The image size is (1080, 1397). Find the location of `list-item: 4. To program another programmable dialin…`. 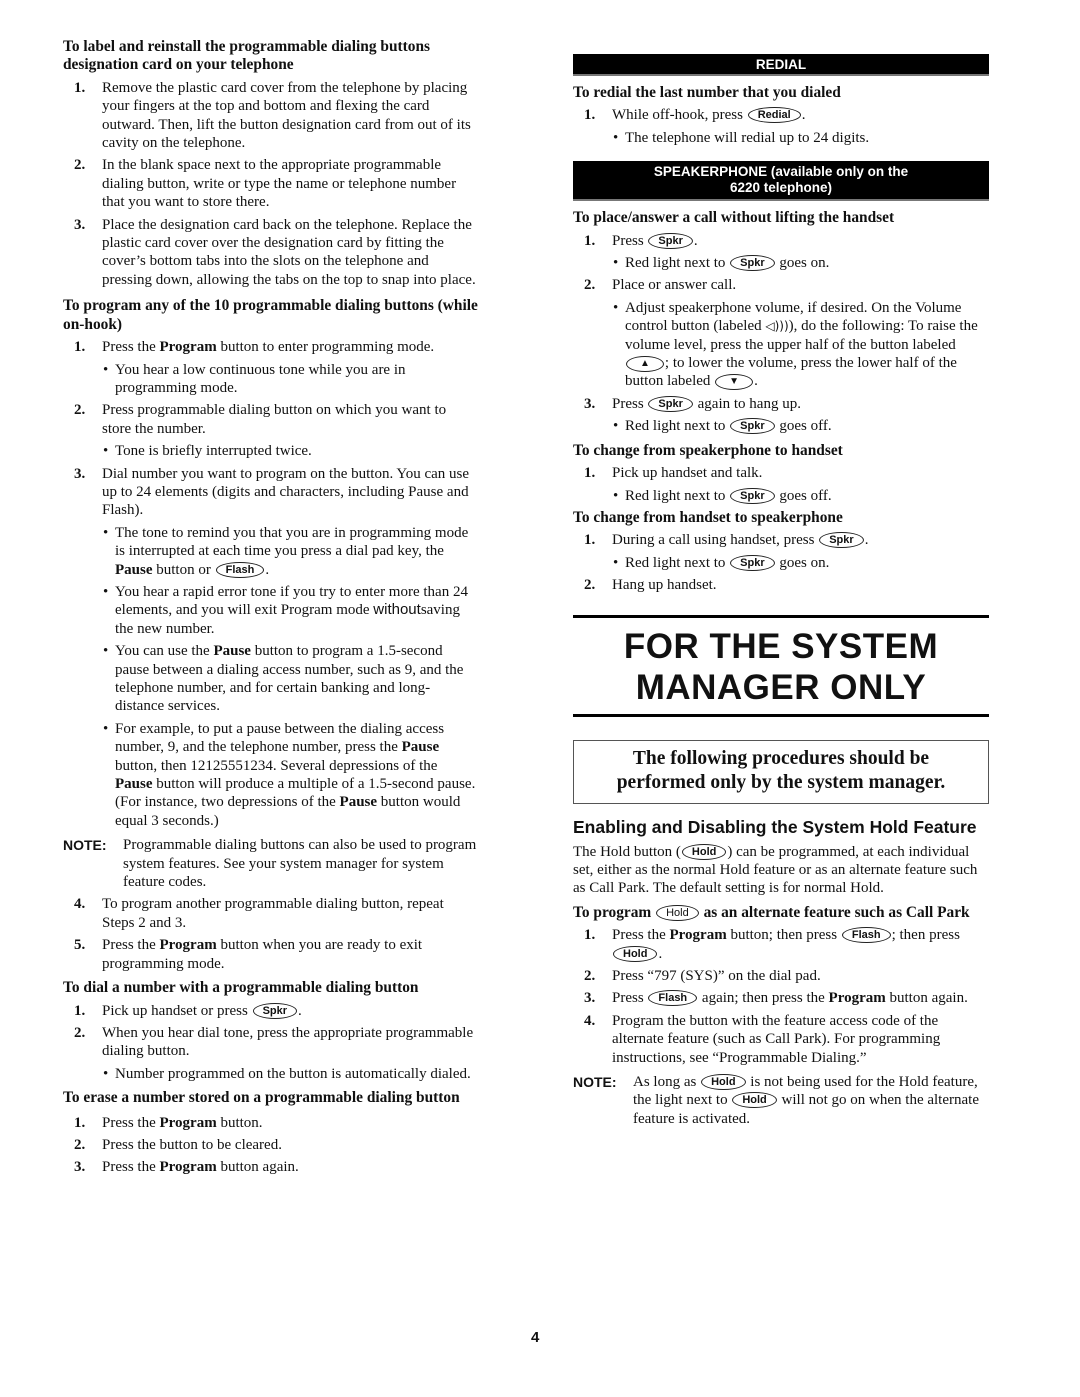

list-item: 4. To program another programmable dialin… is located at coordinates (259, 913).